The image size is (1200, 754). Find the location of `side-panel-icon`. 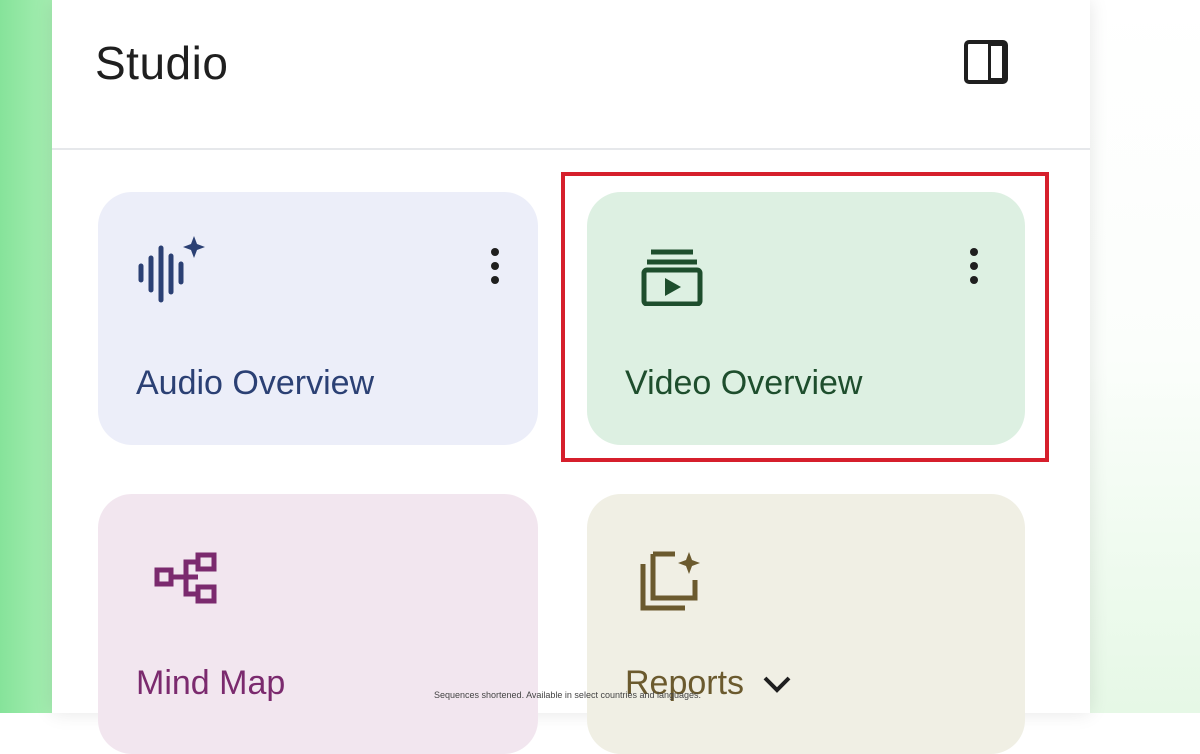

side-panel-icon is located at coordinates (986, 62).